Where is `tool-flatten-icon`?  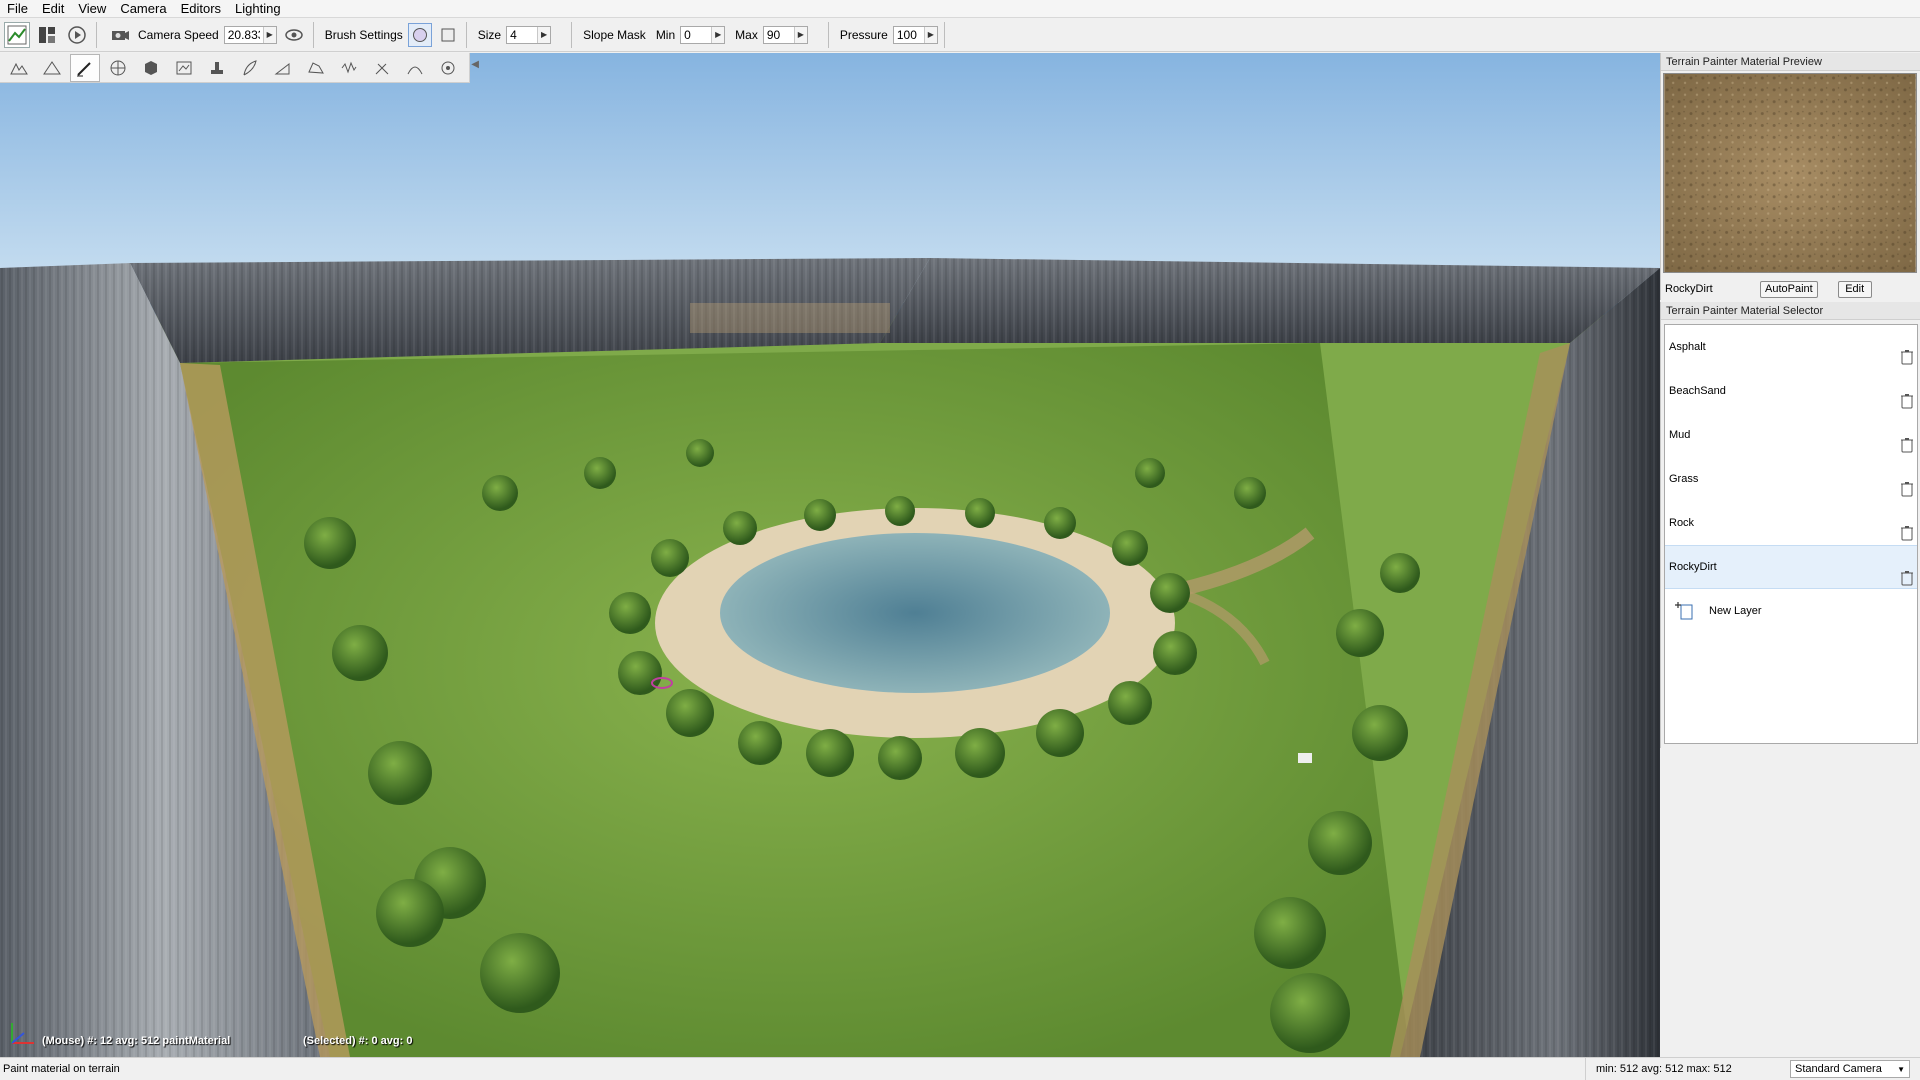
tool-flatten-icon is located at coordinates (151, 68).